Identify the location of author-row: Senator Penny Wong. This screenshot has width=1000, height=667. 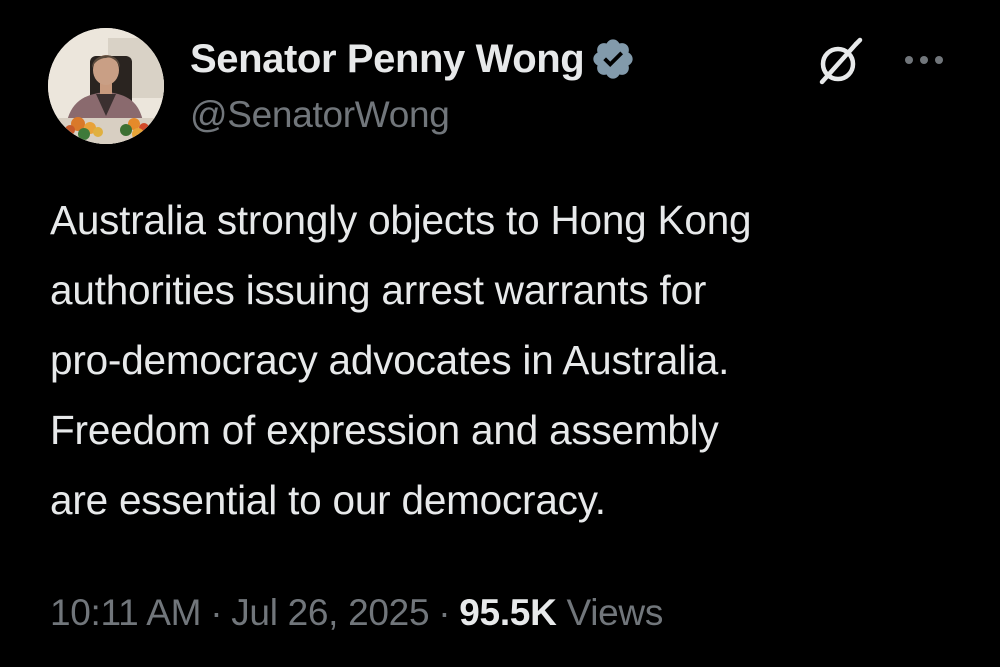
(413, 59).